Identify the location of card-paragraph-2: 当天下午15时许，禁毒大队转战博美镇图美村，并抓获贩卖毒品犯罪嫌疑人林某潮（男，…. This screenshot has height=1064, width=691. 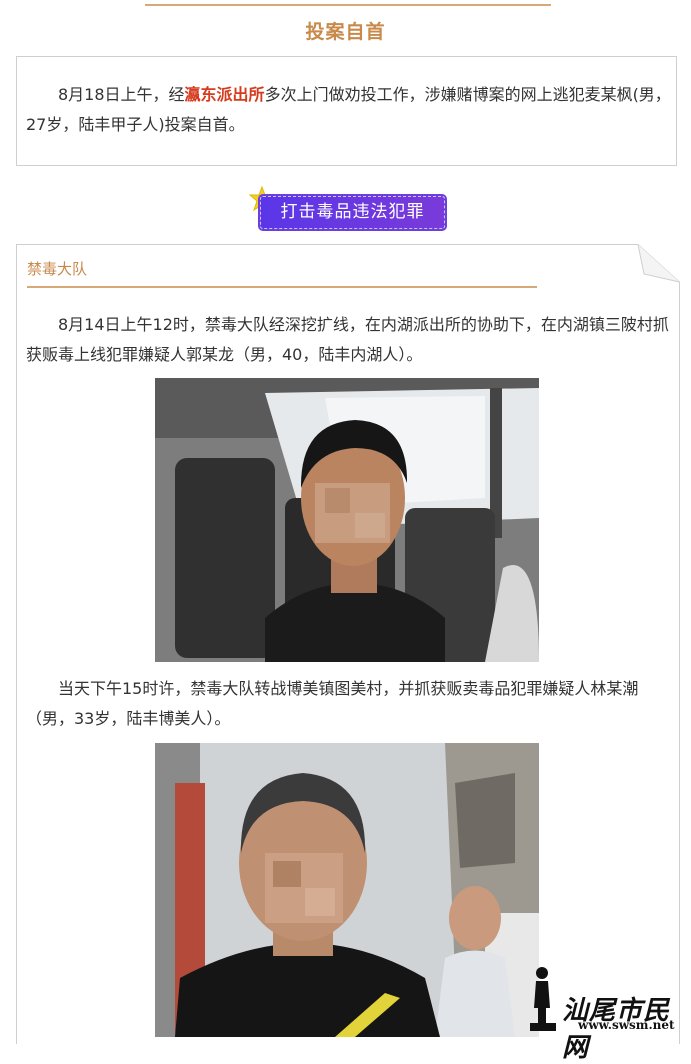
(332, 703).